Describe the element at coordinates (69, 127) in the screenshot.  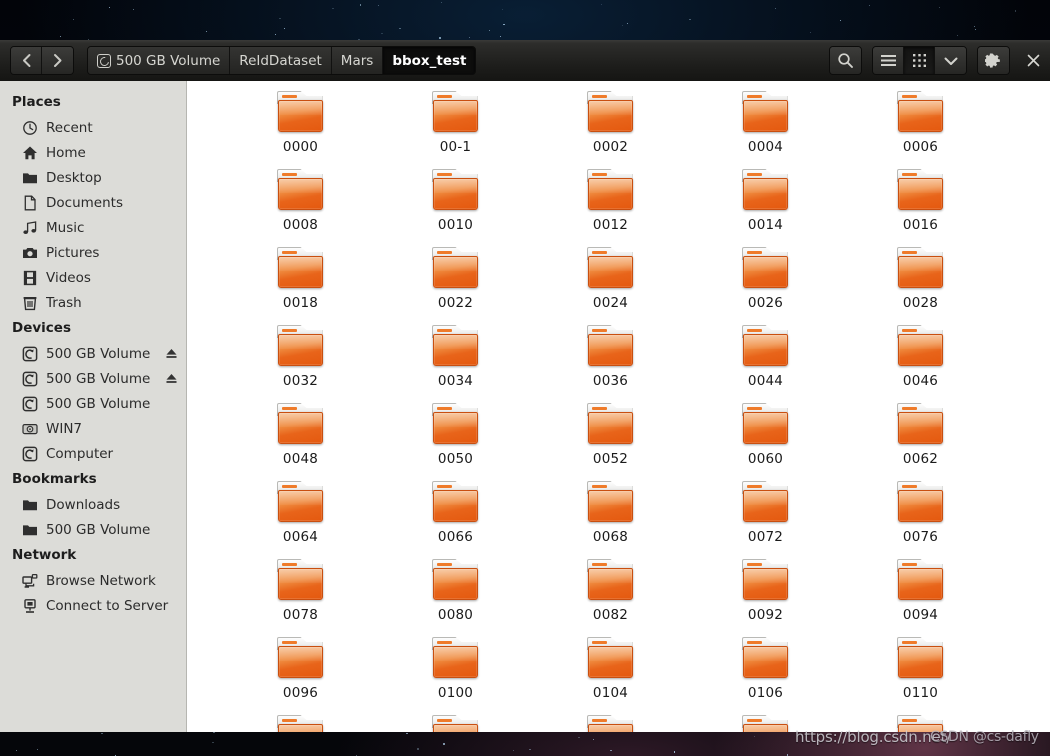
I see `sidebar-item-label: Recent` at that location.